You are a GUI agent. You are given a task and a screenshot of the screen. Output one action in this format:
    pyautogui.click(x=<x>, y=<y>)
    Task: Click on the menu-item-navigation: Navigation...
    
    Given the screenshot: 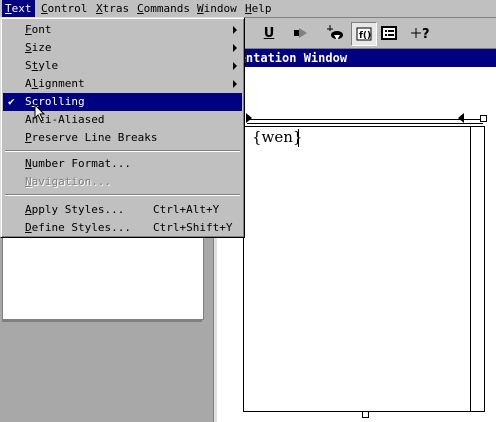 What is the action you would take?
    pyautogui.click(x=122, y=182)
    